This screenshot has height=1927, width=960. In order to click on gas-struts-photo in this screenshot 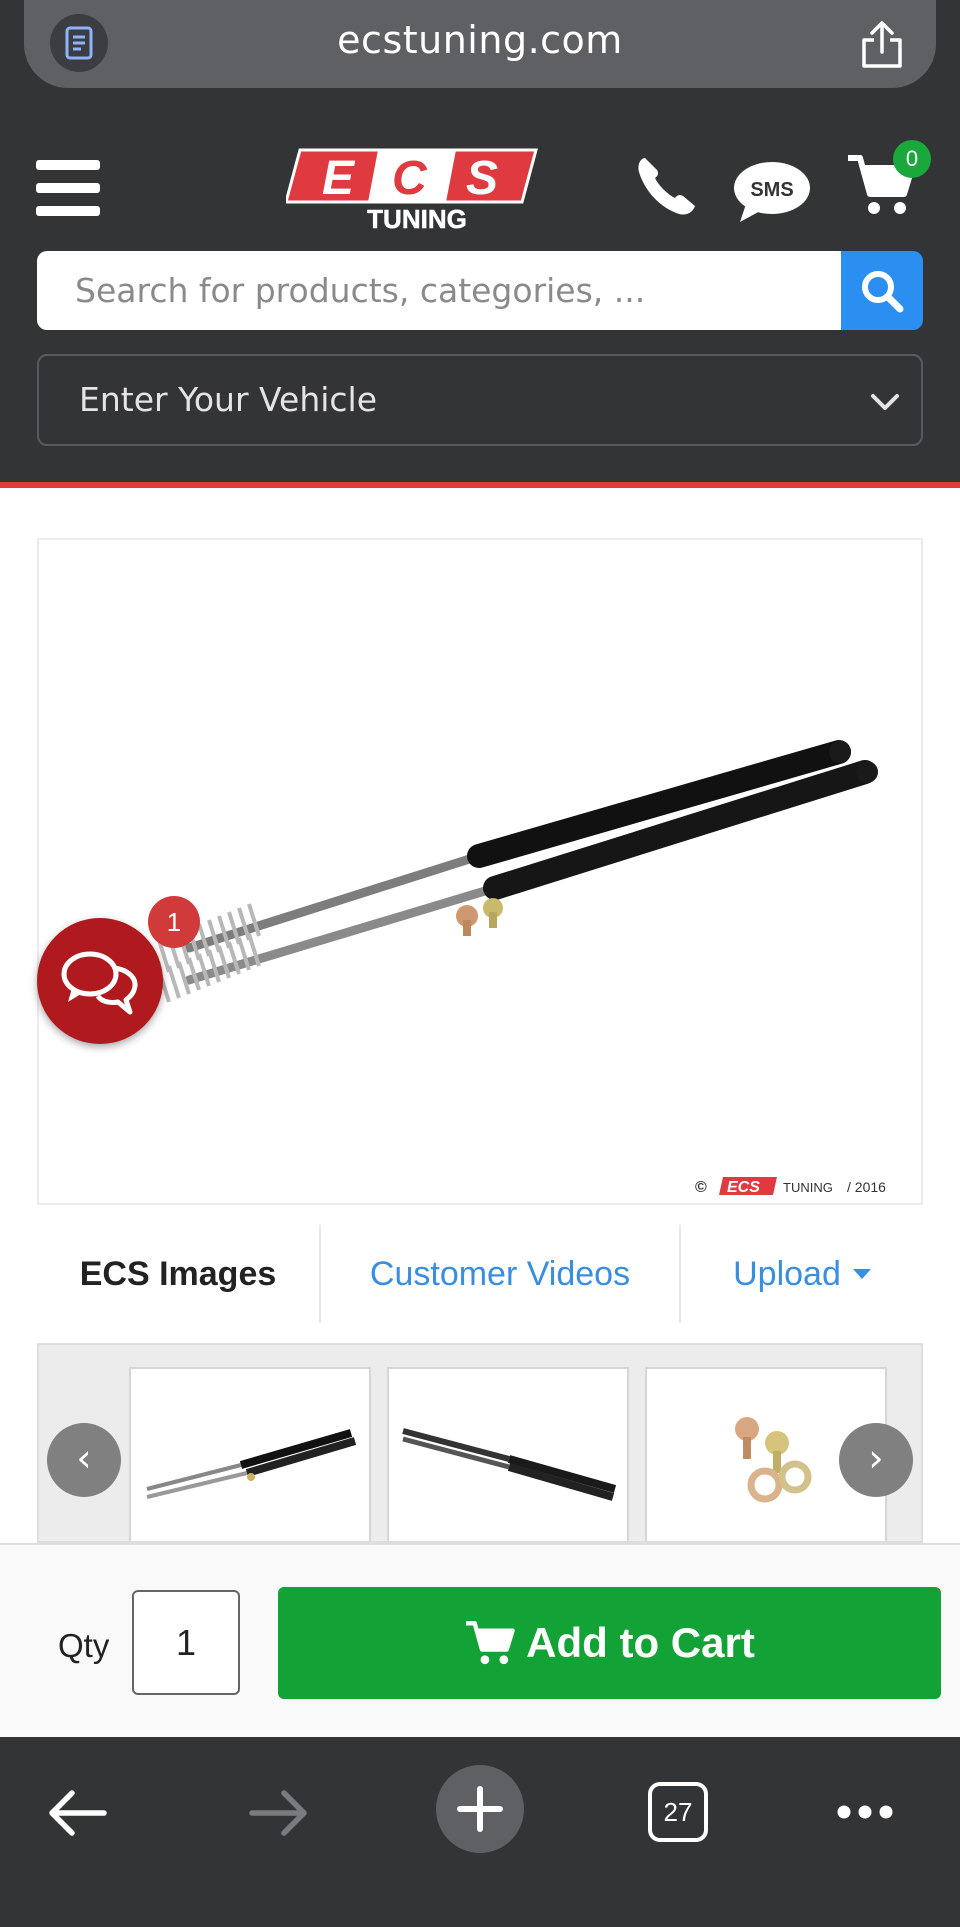, I will do `click(517, 871)`.